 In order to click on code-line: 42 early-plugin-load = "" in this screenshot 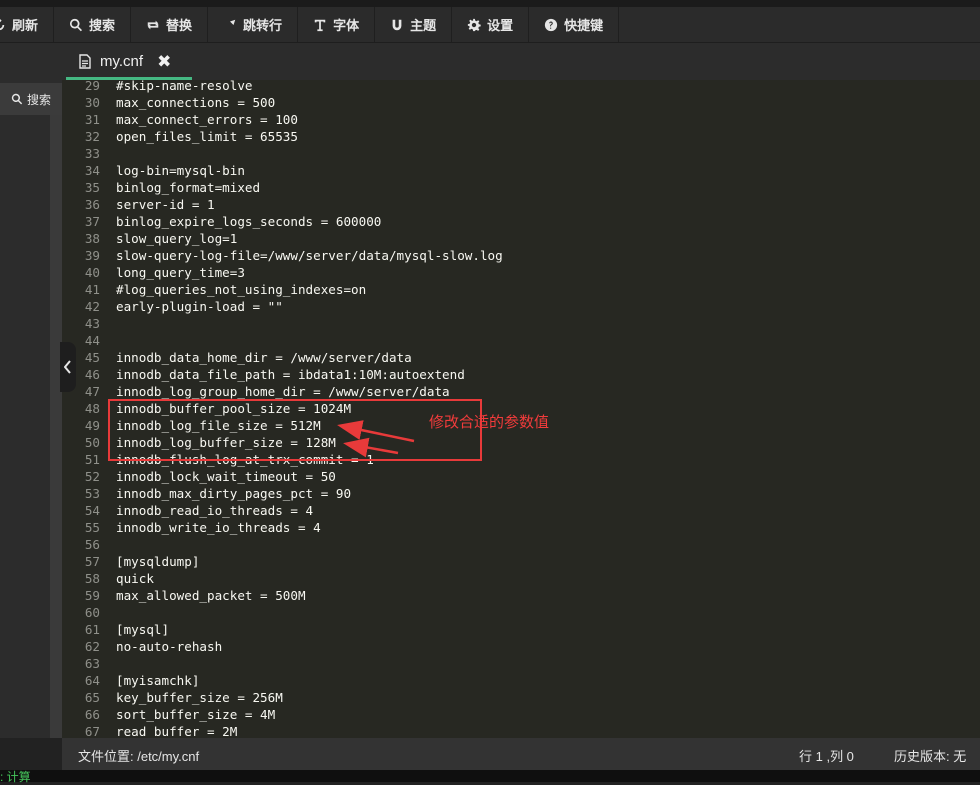, I will do `click(521, 306)`.